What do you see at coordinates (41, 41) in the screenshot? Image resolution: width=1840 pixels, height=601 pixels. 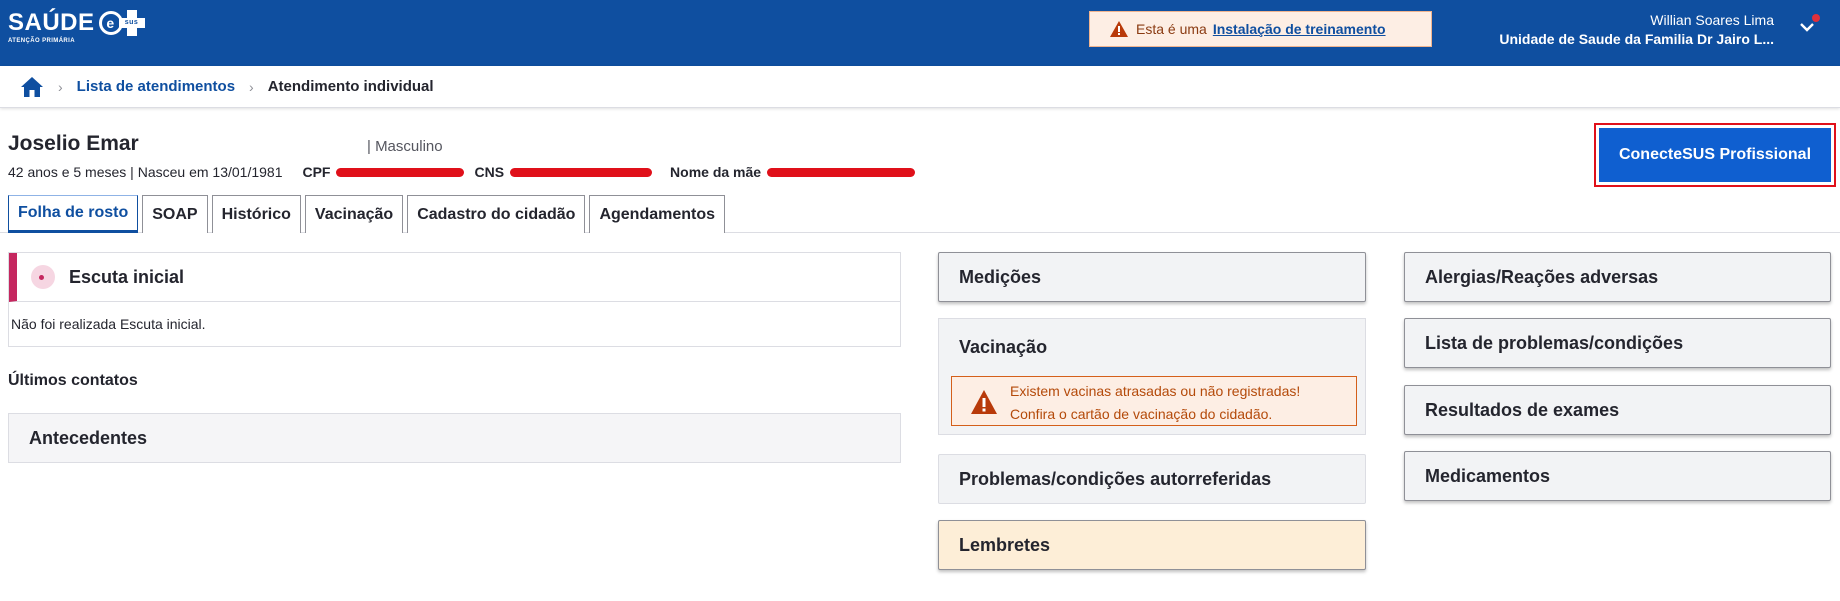 I see `logo-subtitle: ATENÇÃO PRIMÁRIA` at bounding box center [41, 41].